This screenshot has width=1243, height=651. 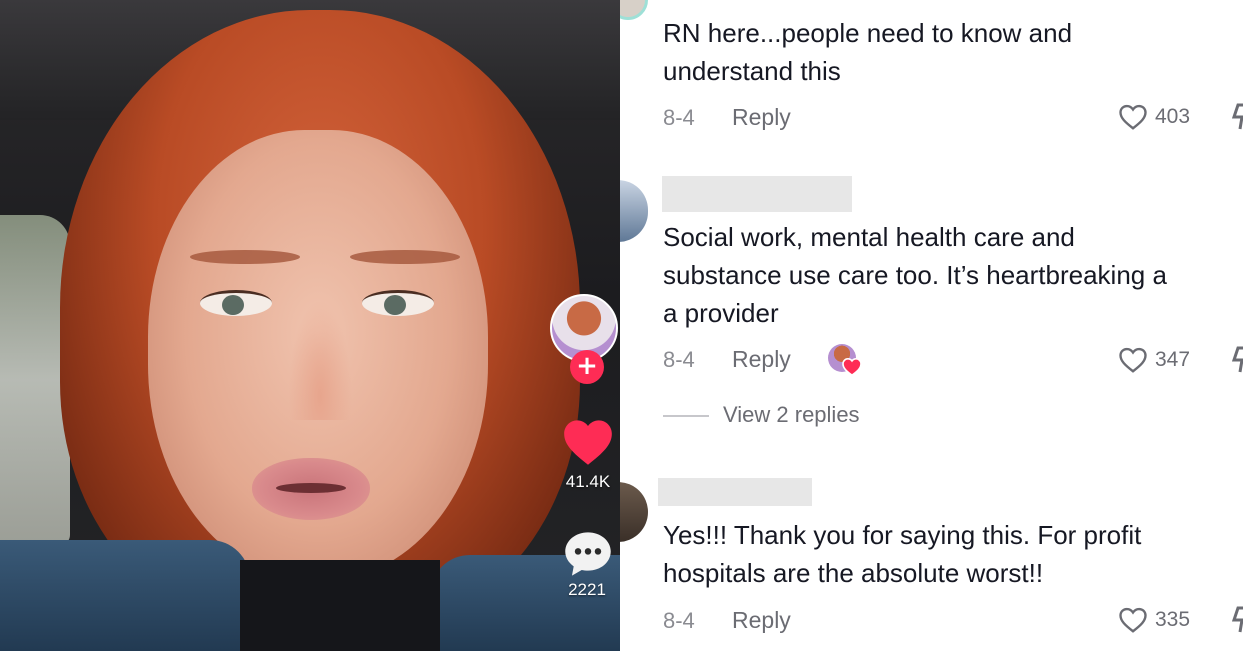 I want to click on video-subject-mouth, so click(x=311, y=489).